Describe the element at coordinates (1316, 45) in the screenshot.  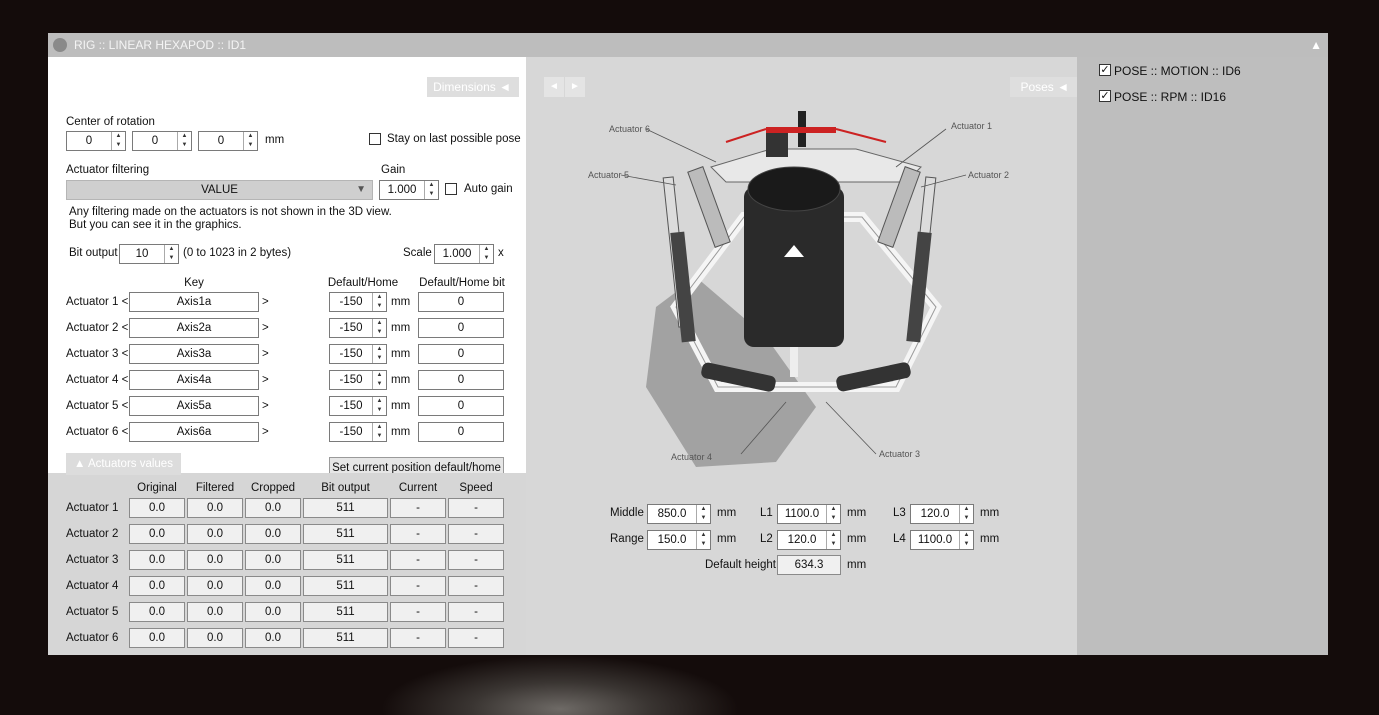
I see `collapse-icon: ▲` at that location.